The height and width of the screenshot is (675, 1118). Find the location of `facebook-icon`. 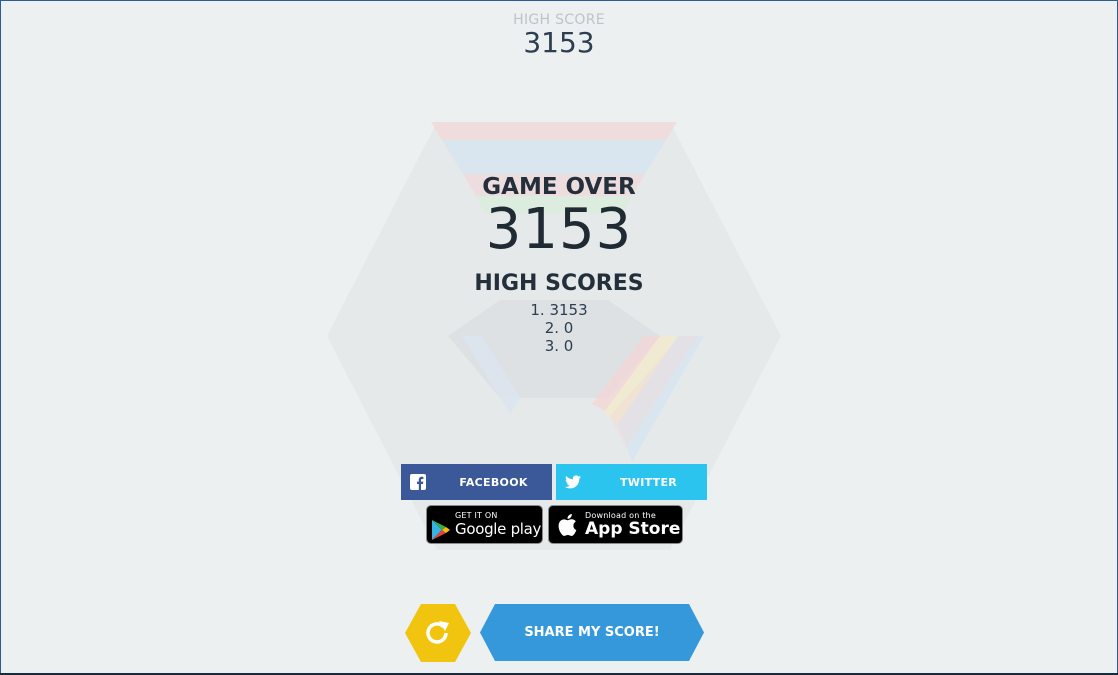

facebook-icon is located at coordinates (418, 482).